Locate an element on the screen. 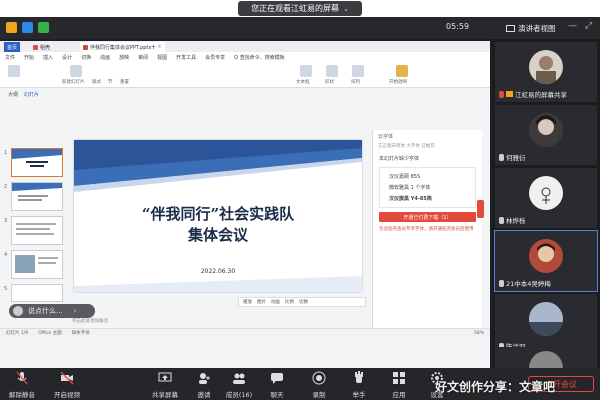 This screenshot has width=600, height=400. theme-name: Office 主题 is located at coordinates (50, 333).